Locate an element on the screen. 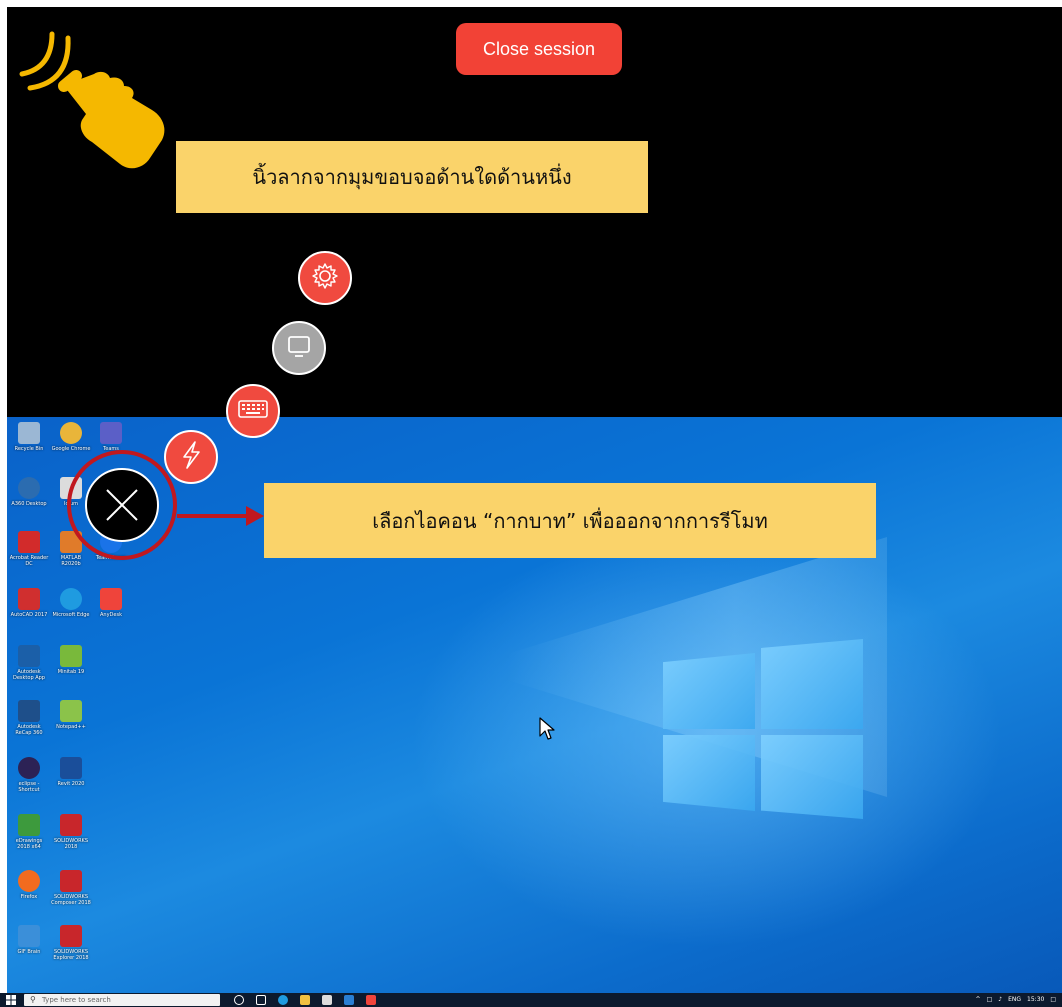 This screenshot has height=1007, width=1062. swipe-hint: นิ้วลากจากมุมขอบจอด้านใดด้านหนึ่ง is located at coordinates (412, 177).